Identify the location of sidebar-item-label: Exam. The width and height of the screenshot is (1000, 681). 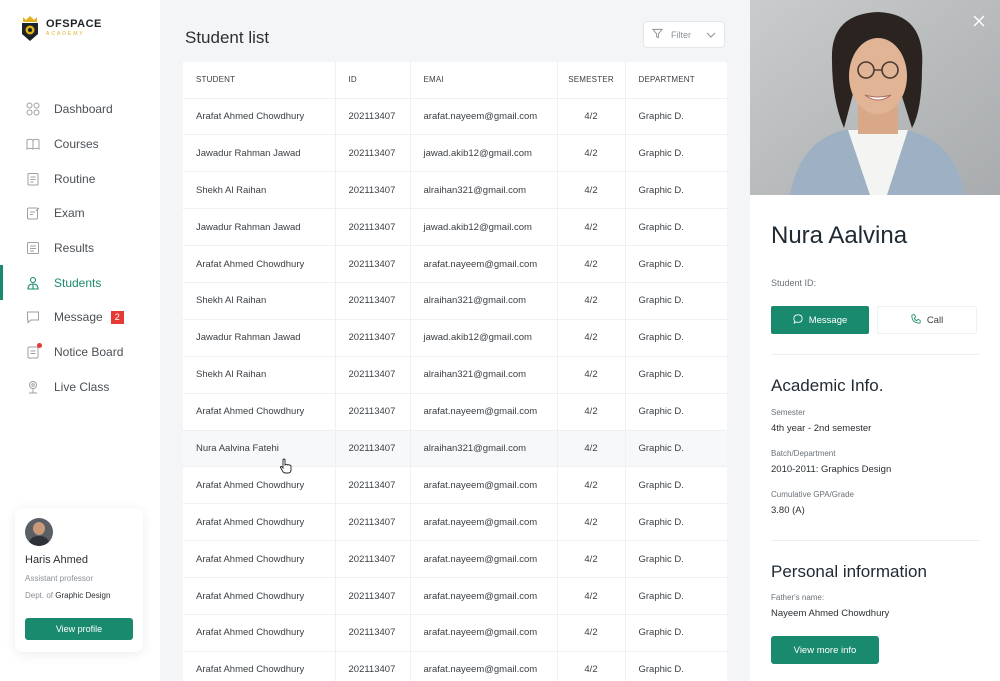
(69, 213).